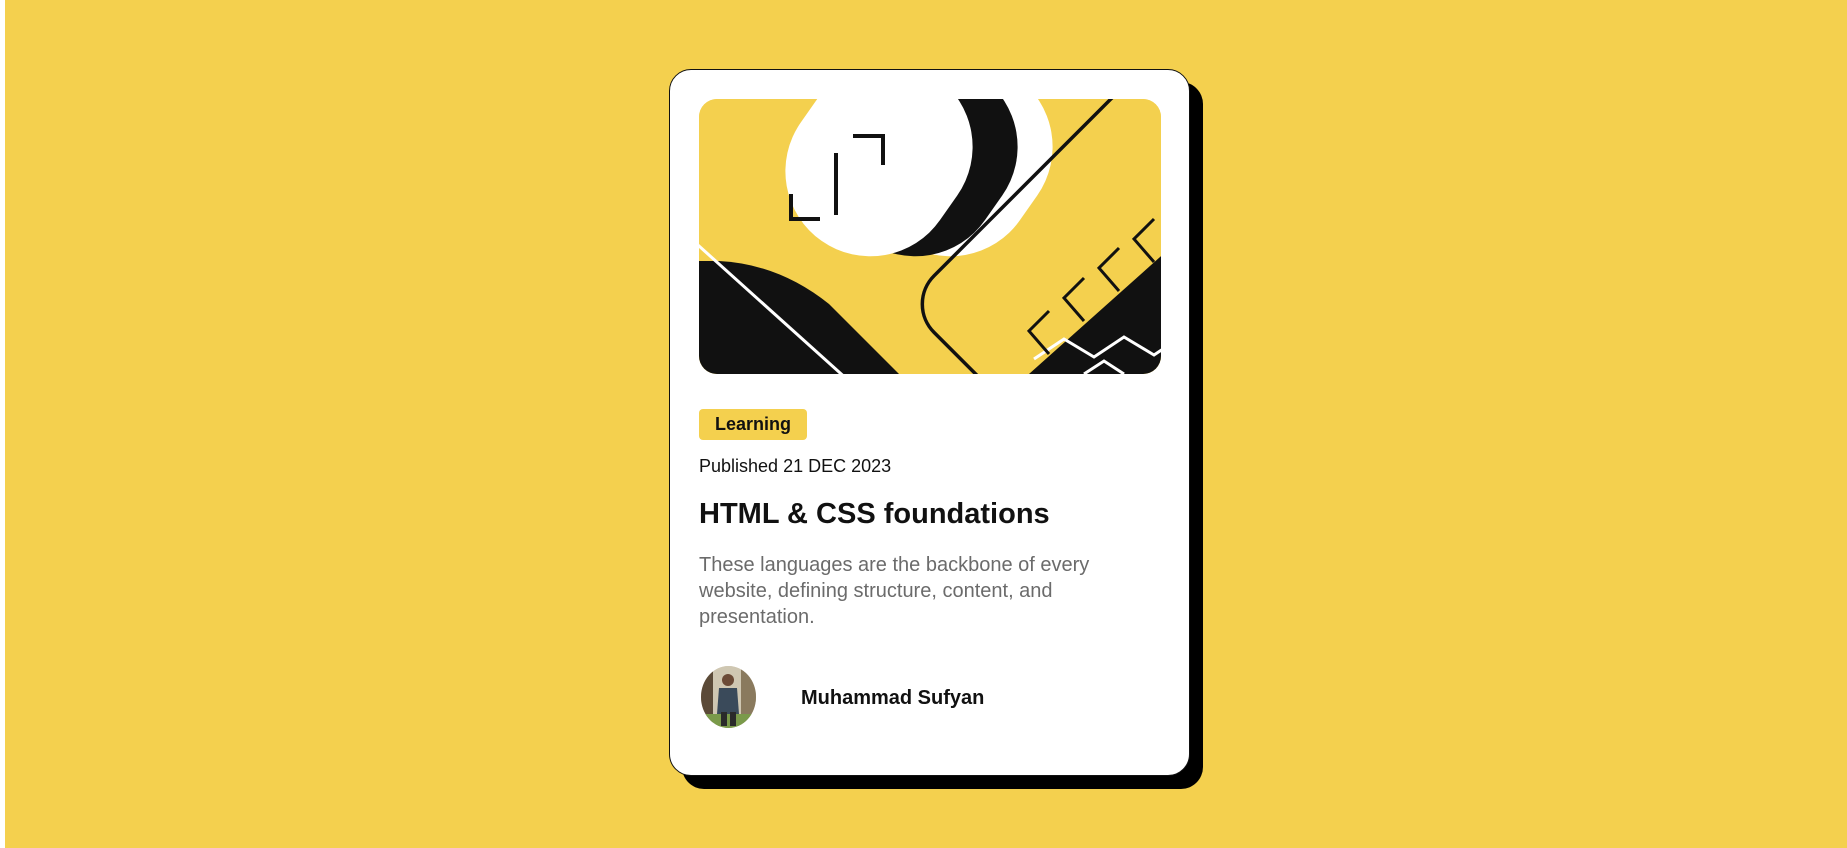 The height and width of the screenshot is (848, 1847). What do you see at coordinates (728, 697) in the screenshot?
I see `author-avatar` at bounding box center [728, 697].